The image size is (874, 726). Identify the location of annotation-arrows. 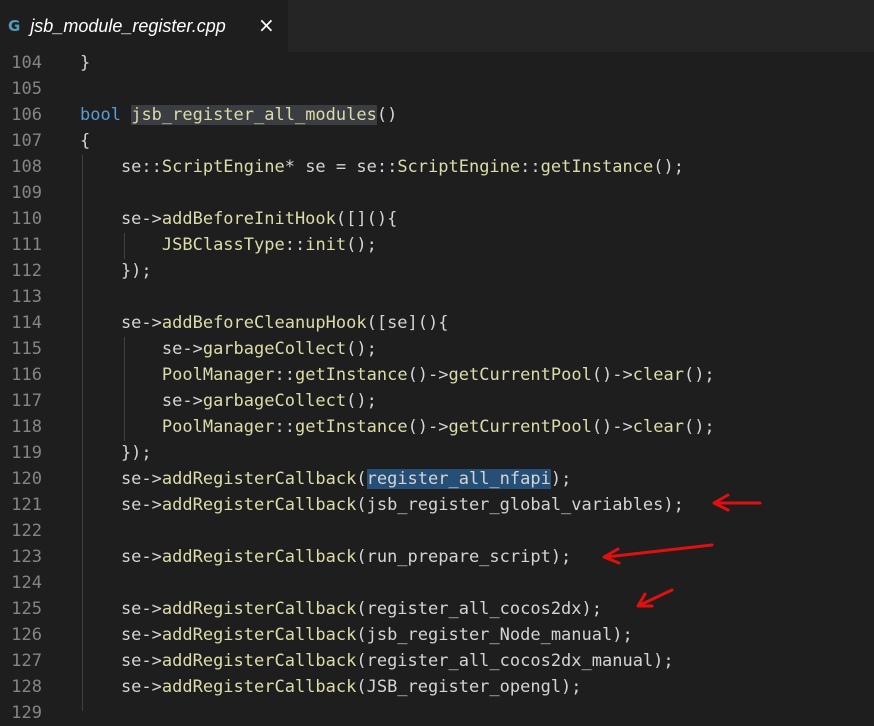
(682, 550).